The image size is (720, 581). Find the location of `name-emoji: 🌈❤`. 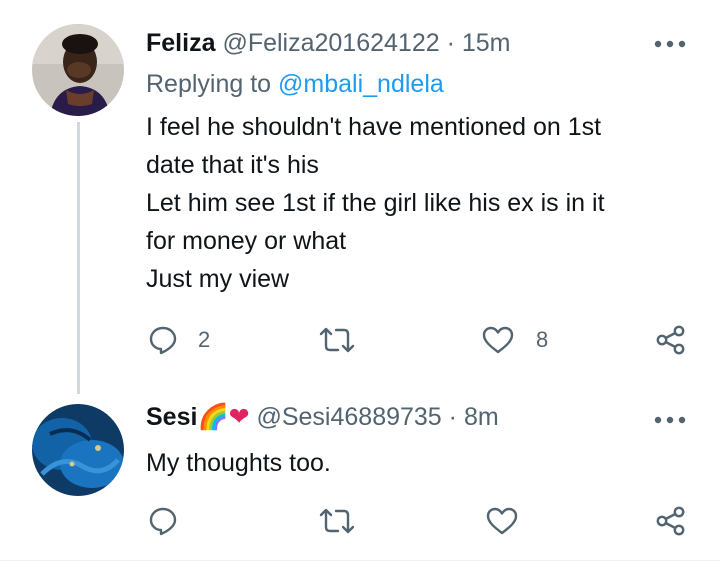

name-emoji: 🌈❤ is located at coordinates (223, 416).